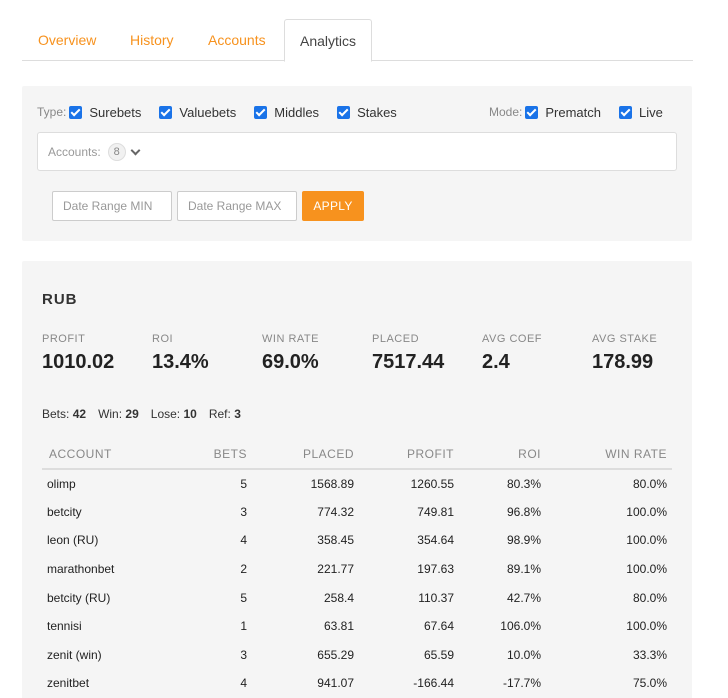 This screenshot has width=728, height=698. I want to click on cell-roi: 96.8%, so click(523, 511).